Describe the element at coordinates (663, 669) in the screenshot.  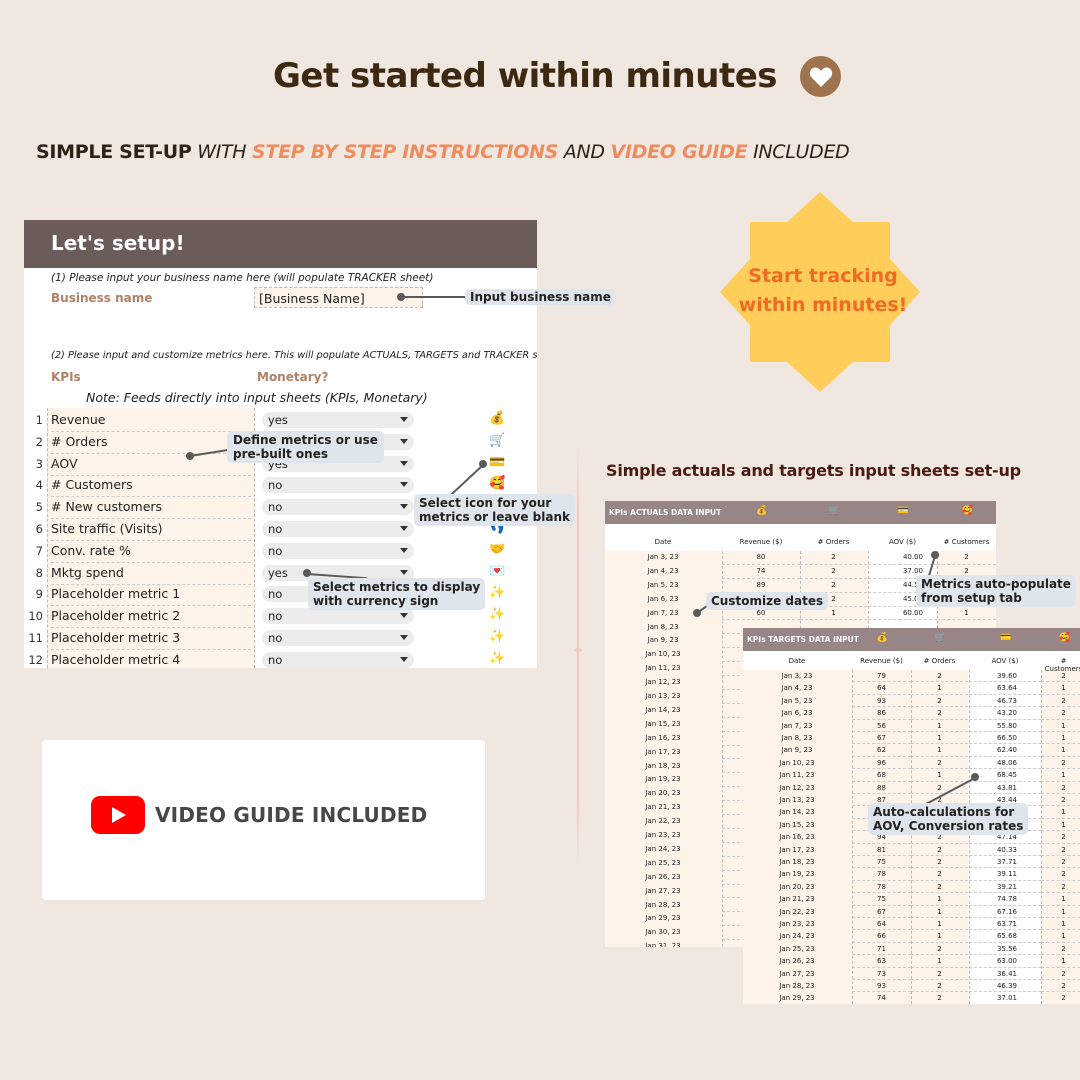
I see `date-cell: Jan 11, 23` at that location.